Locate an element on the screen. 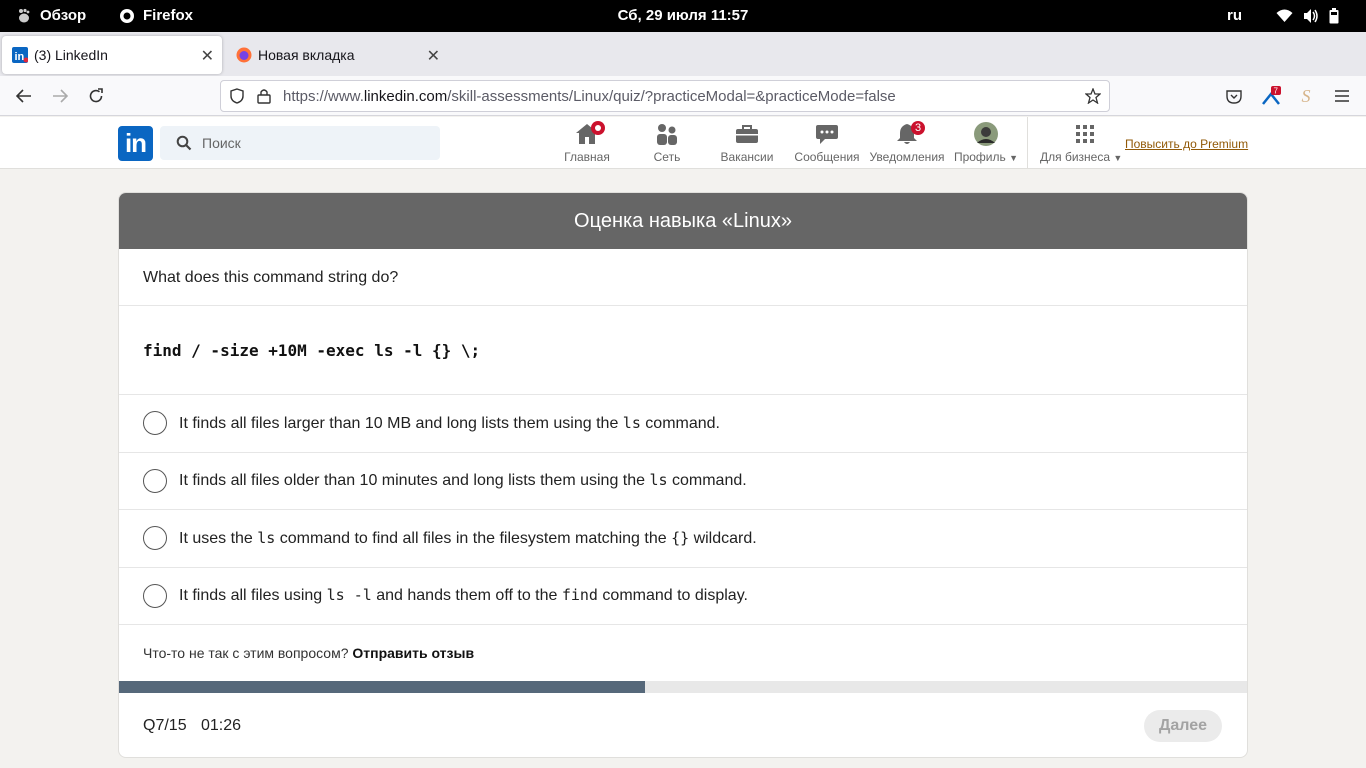 This screenshot has height=768, width=1366. nav-messaging: Сообщения is located at coordinates (827, 142).